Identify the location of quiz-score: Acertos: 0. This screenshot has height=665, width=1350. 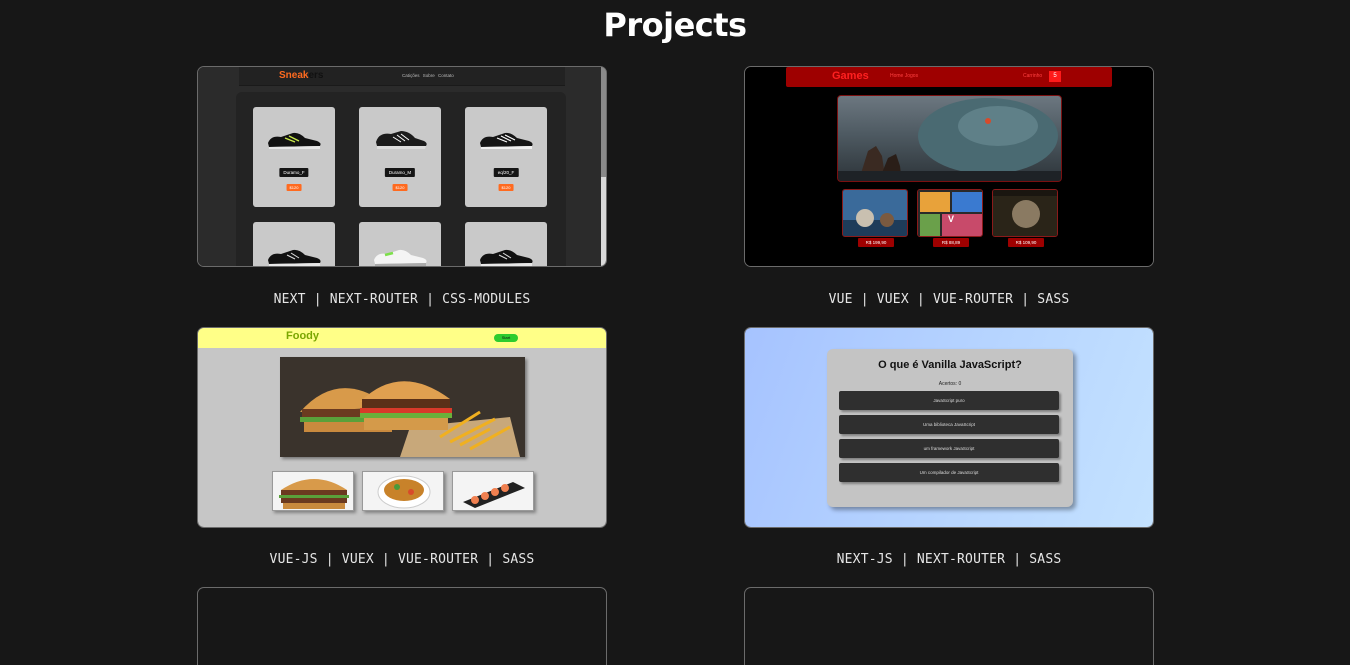
(950, 384).